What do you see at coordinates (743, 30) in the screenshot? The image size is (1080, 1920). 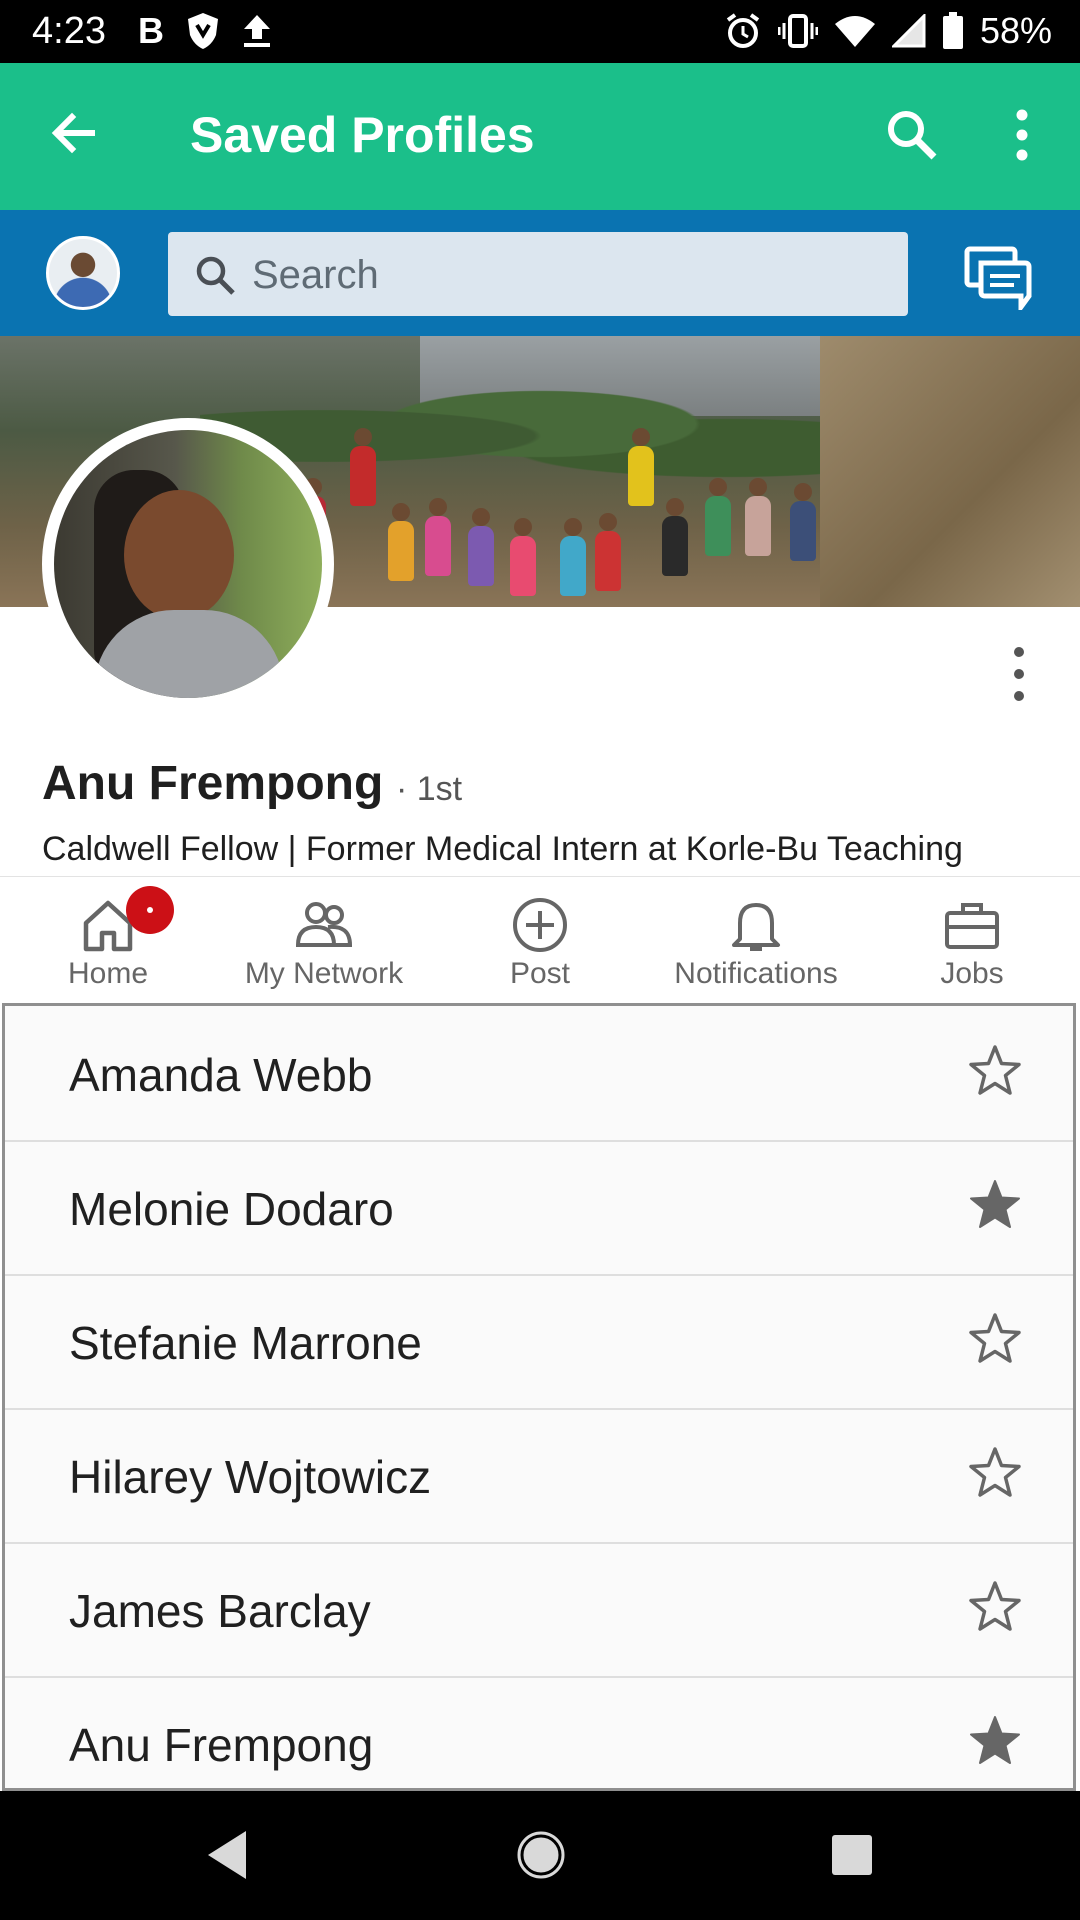 I see `alarm-icon` at bounding box center [743, 30].